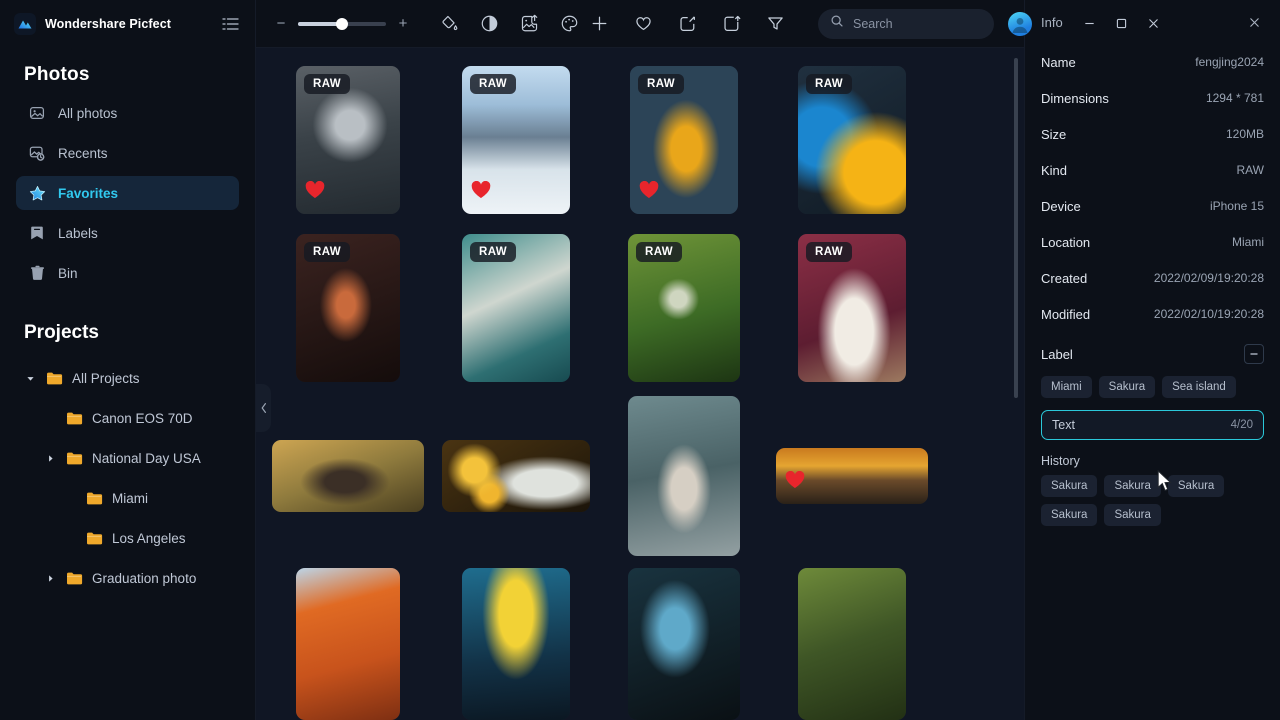  What do you see at coordinates (1208, 278) in the screenshot?
I see `info-value: 2022/02/09/19:20:28` at bounding box center [1208, 278].